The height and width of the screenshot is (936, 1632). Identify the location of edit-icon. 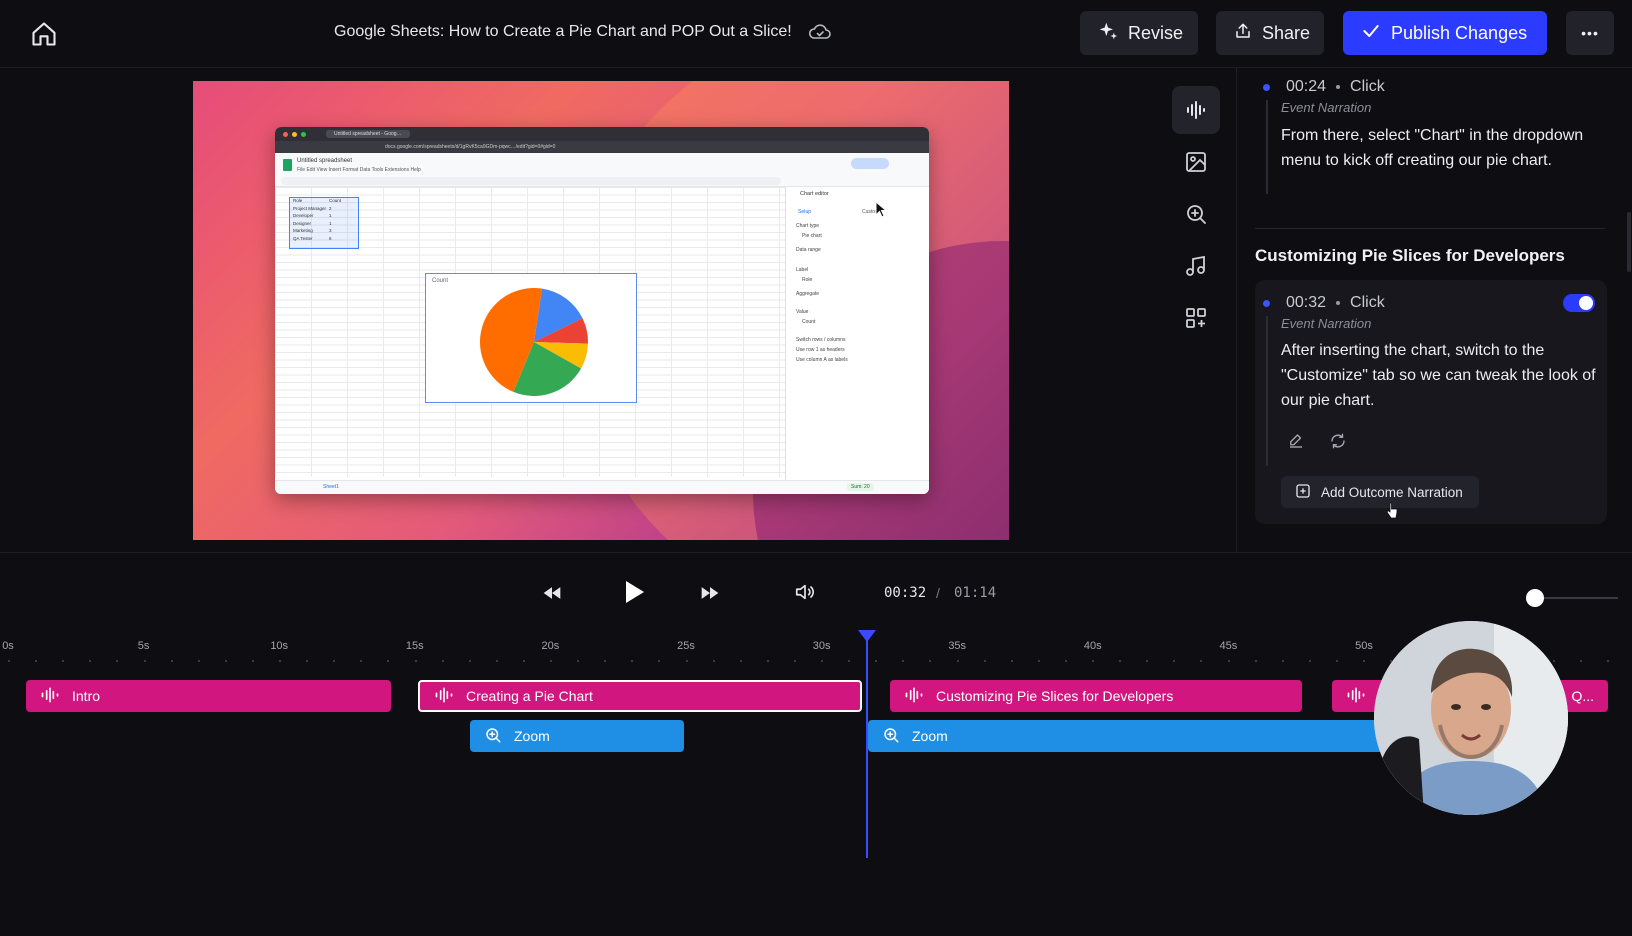
(1297, 442).